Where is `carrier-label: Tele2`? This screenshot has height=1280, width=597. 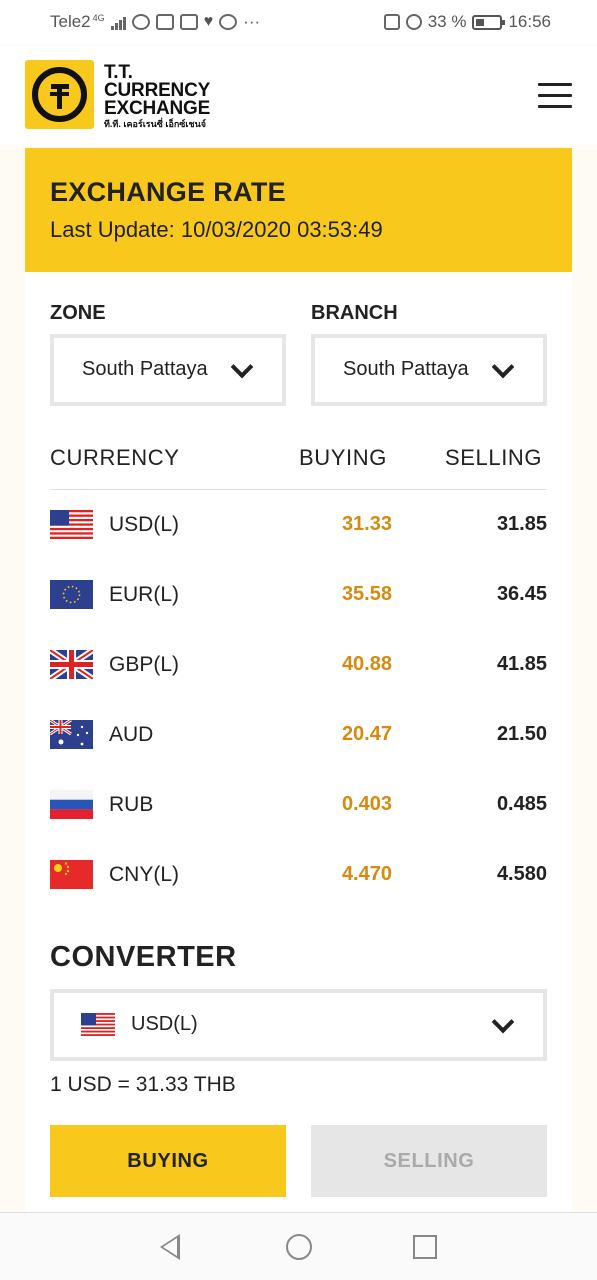
carrier-label: Tele2 is located at coordinates (70, 21).